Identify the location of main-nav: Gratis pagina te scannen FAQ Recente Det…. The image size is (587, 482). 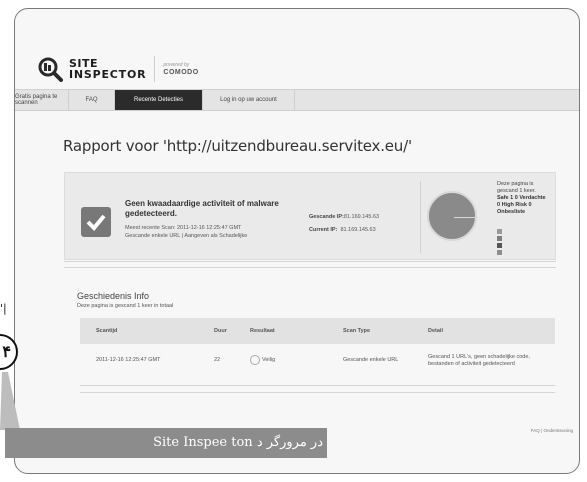
(297, 100).